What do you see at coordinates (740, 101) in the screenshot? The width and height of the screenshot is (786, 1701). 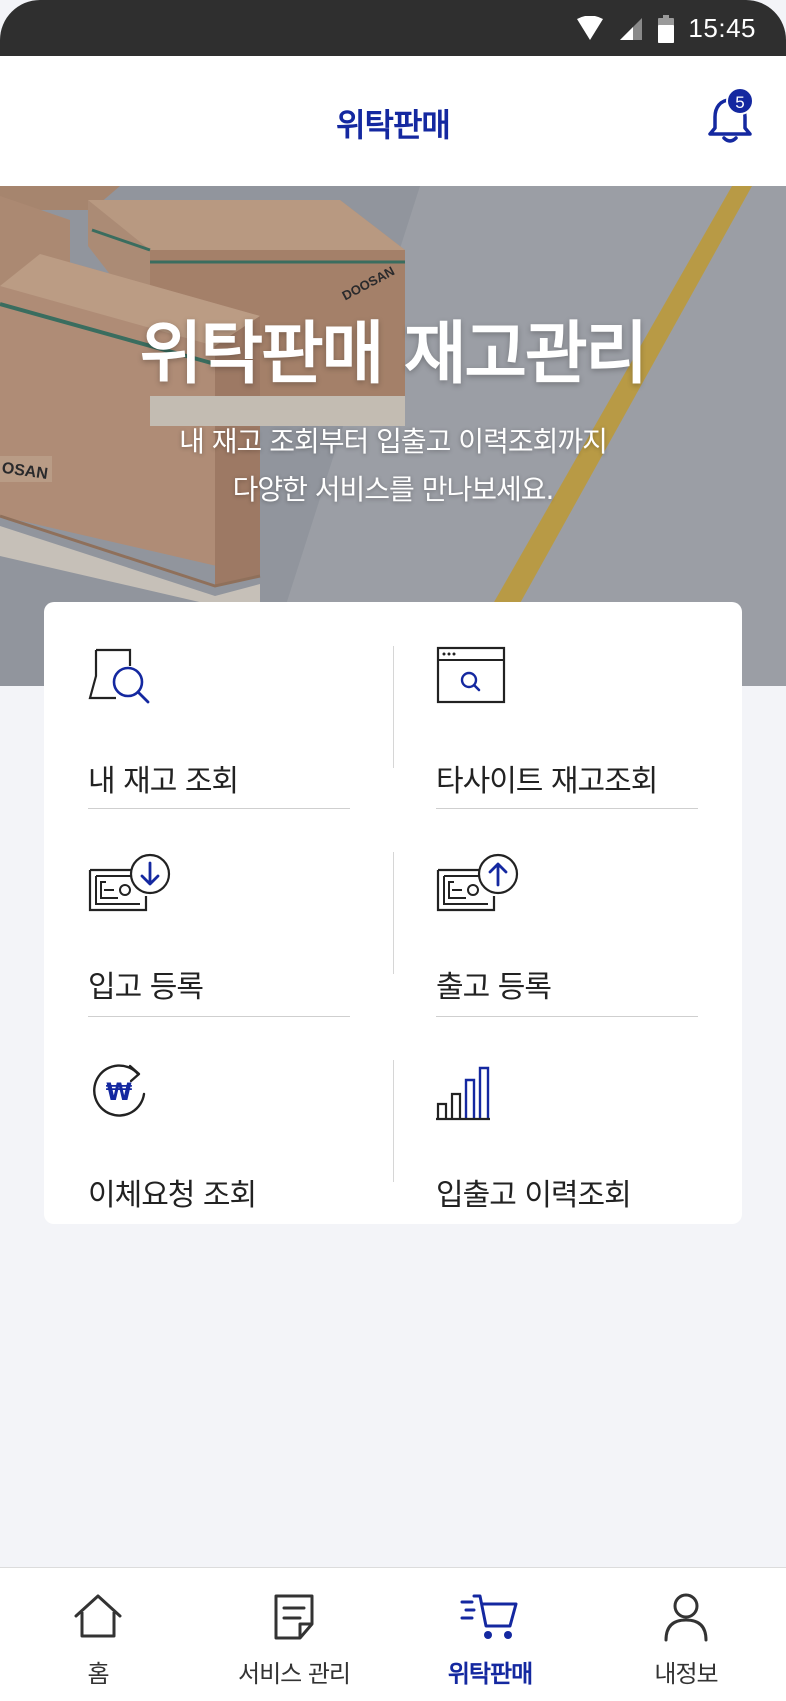 I see `notification-badge: 5` at bounding box center [740, 101].